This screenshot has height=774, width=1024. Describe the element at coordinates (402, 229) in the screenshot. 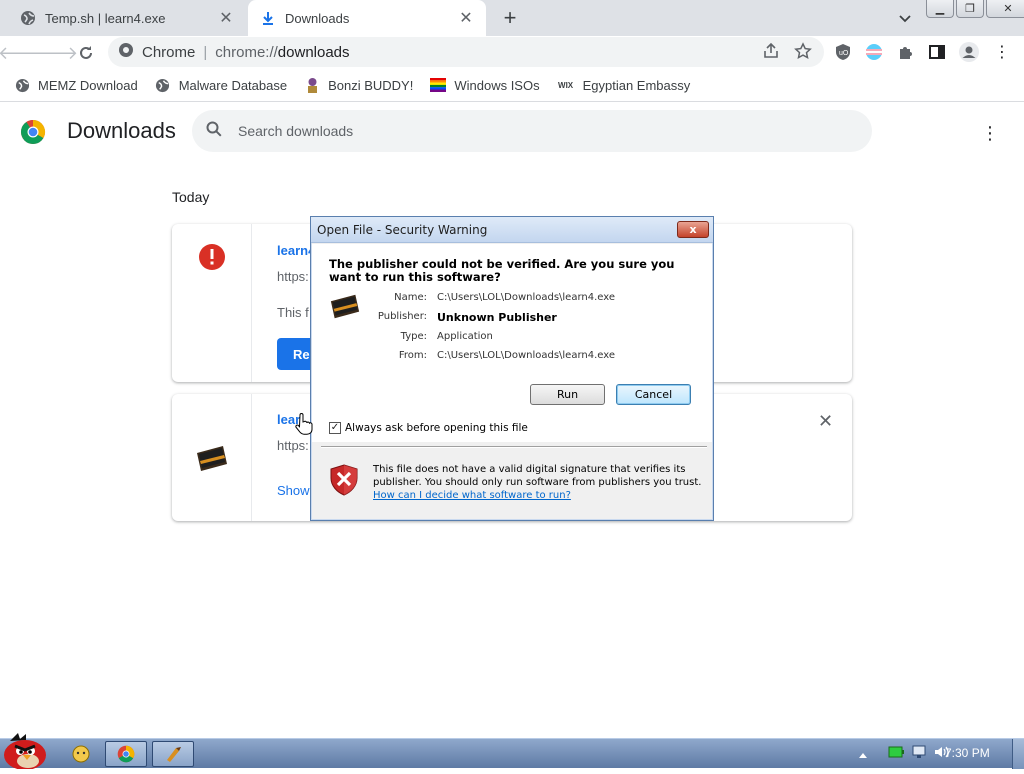

I see `dialog-title: Open File - Security Warning` at that location.